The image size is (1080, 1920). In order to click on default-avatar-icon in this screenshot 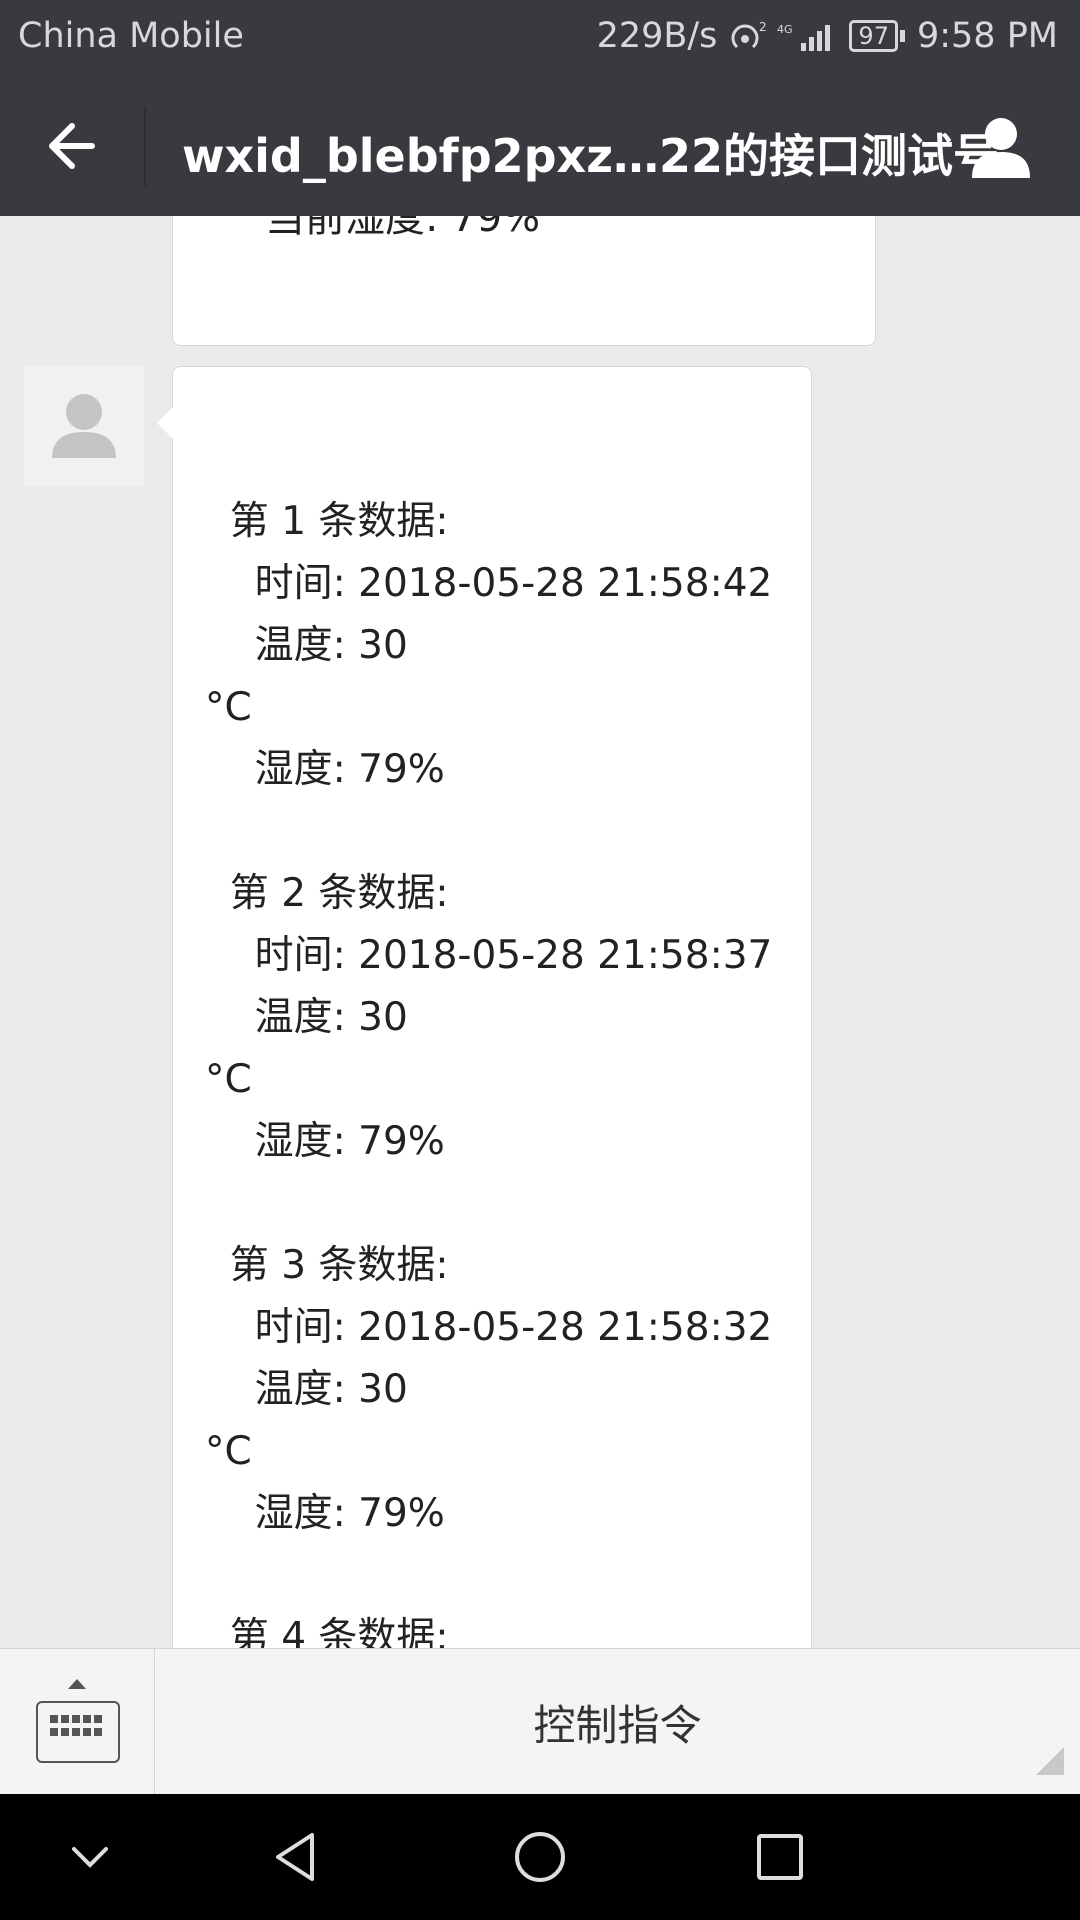, I will do `click(84, 426)`.